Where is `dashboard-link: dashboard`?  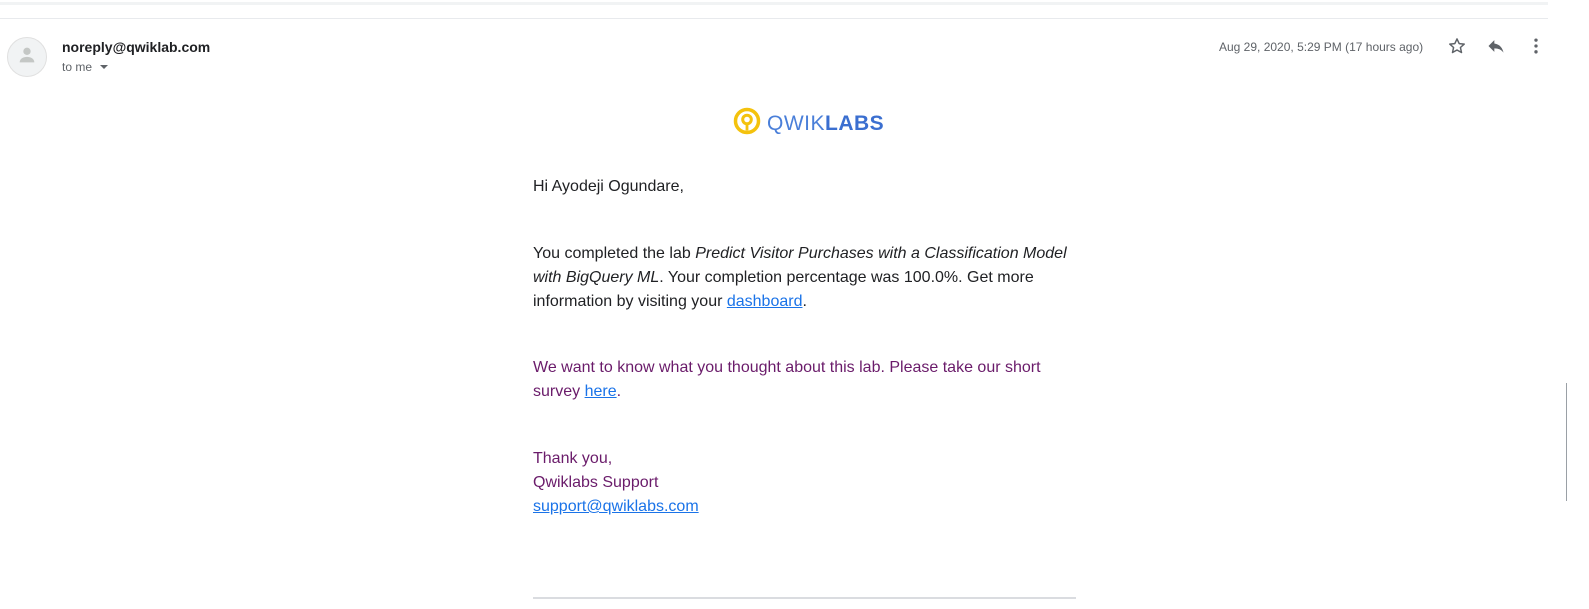 dashboard-link: dashboard is located at coordinates (765, 301).